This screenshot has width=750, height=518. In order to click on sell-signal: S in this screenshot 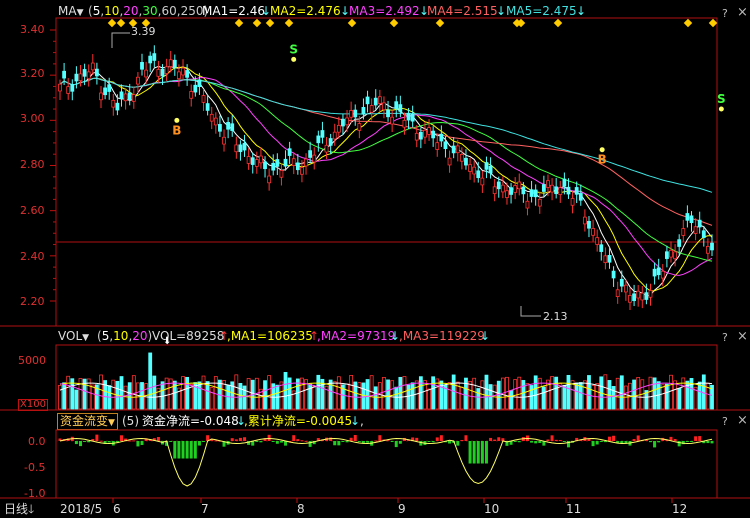, I will do `click(721, 99)`.